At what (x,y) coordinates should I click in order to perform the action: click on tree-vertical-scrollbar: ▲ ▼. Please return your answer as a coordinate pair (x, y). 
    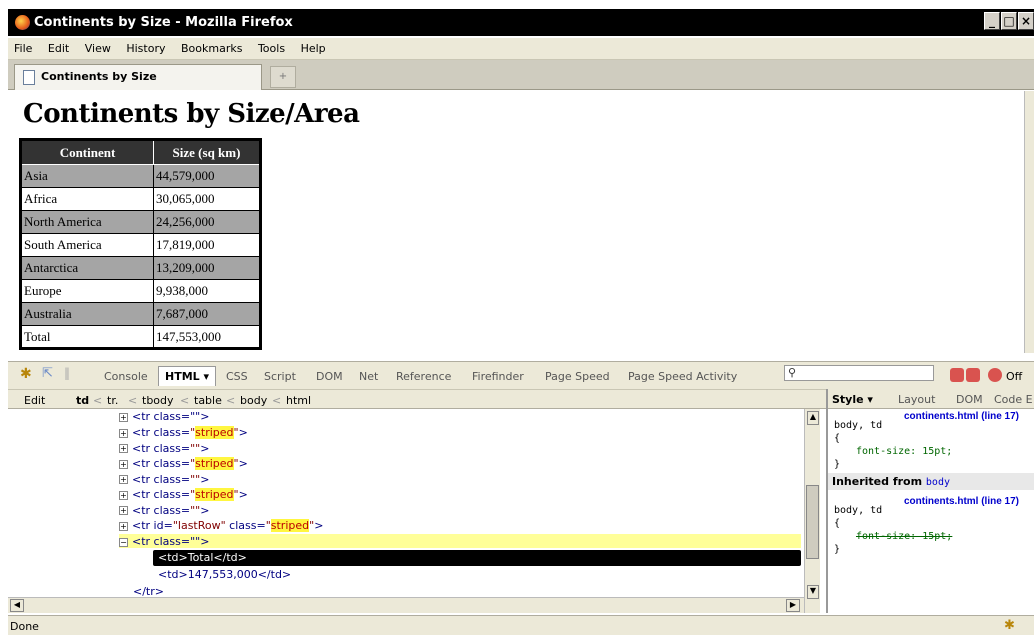
    Looking at the image, I should click on (812, 511).